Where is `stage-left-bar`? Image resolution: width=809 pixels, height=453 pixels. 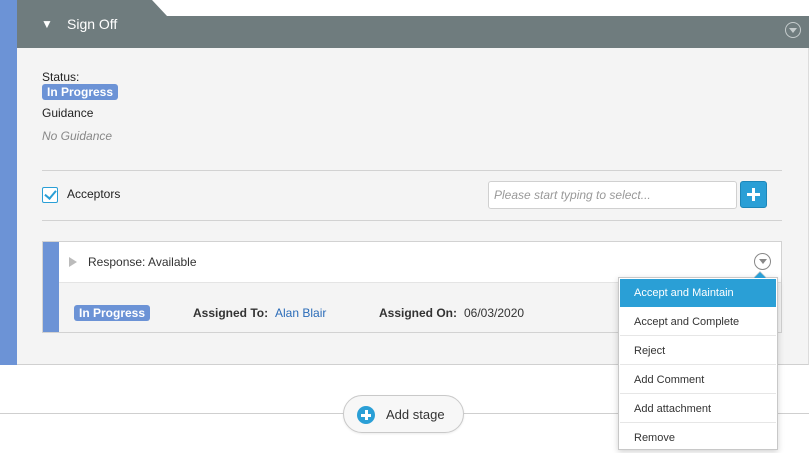
stage-left-bar is located at coordinates (8, 182).